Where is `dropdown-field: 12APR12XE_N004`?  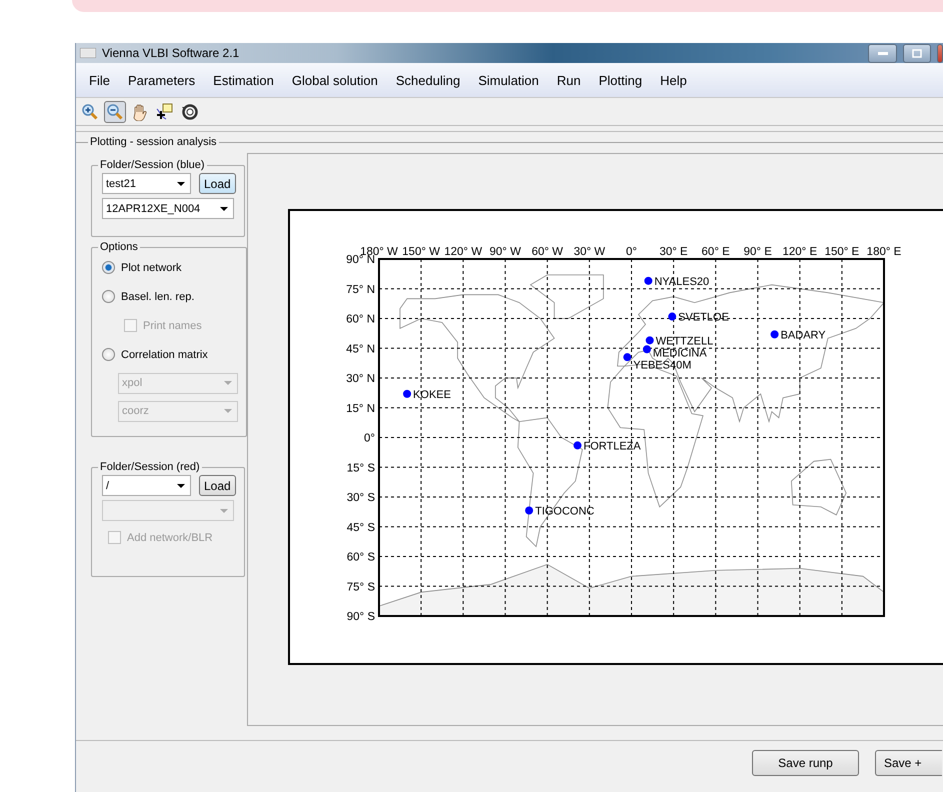 dropdown-field: 12APR12XE_N004 is located at coordinates (168, 208).